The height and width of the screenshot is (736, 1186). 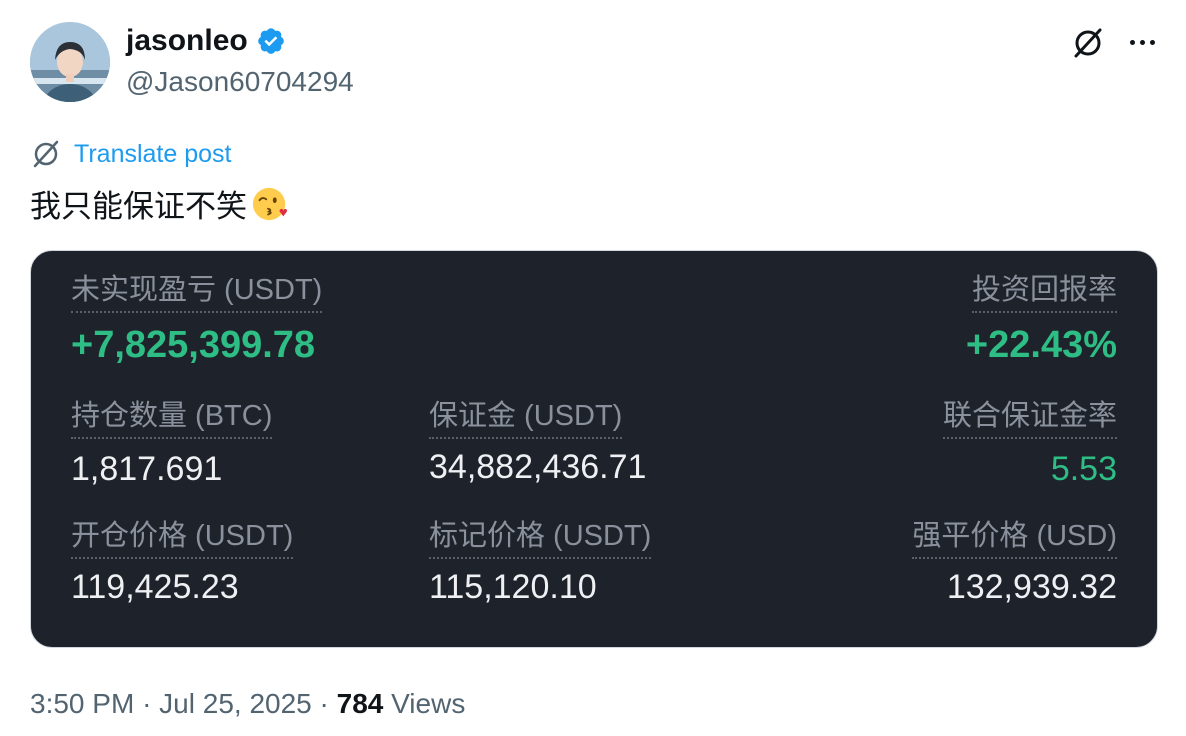 I want to click on author-name-row: jasonleo, so click(x=206, y=41).